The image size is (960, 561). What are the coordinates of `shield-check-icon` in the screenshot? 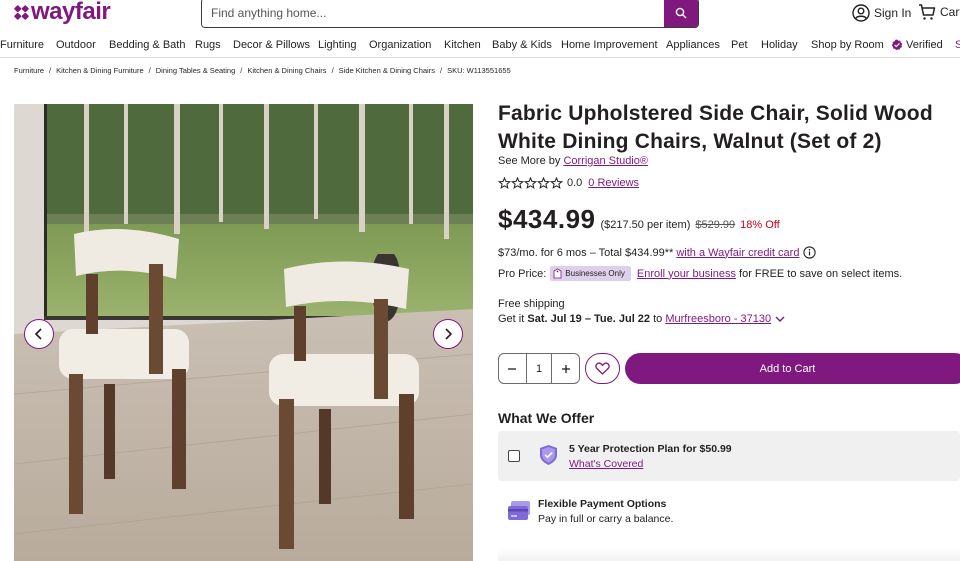 It's located at (548, 455).